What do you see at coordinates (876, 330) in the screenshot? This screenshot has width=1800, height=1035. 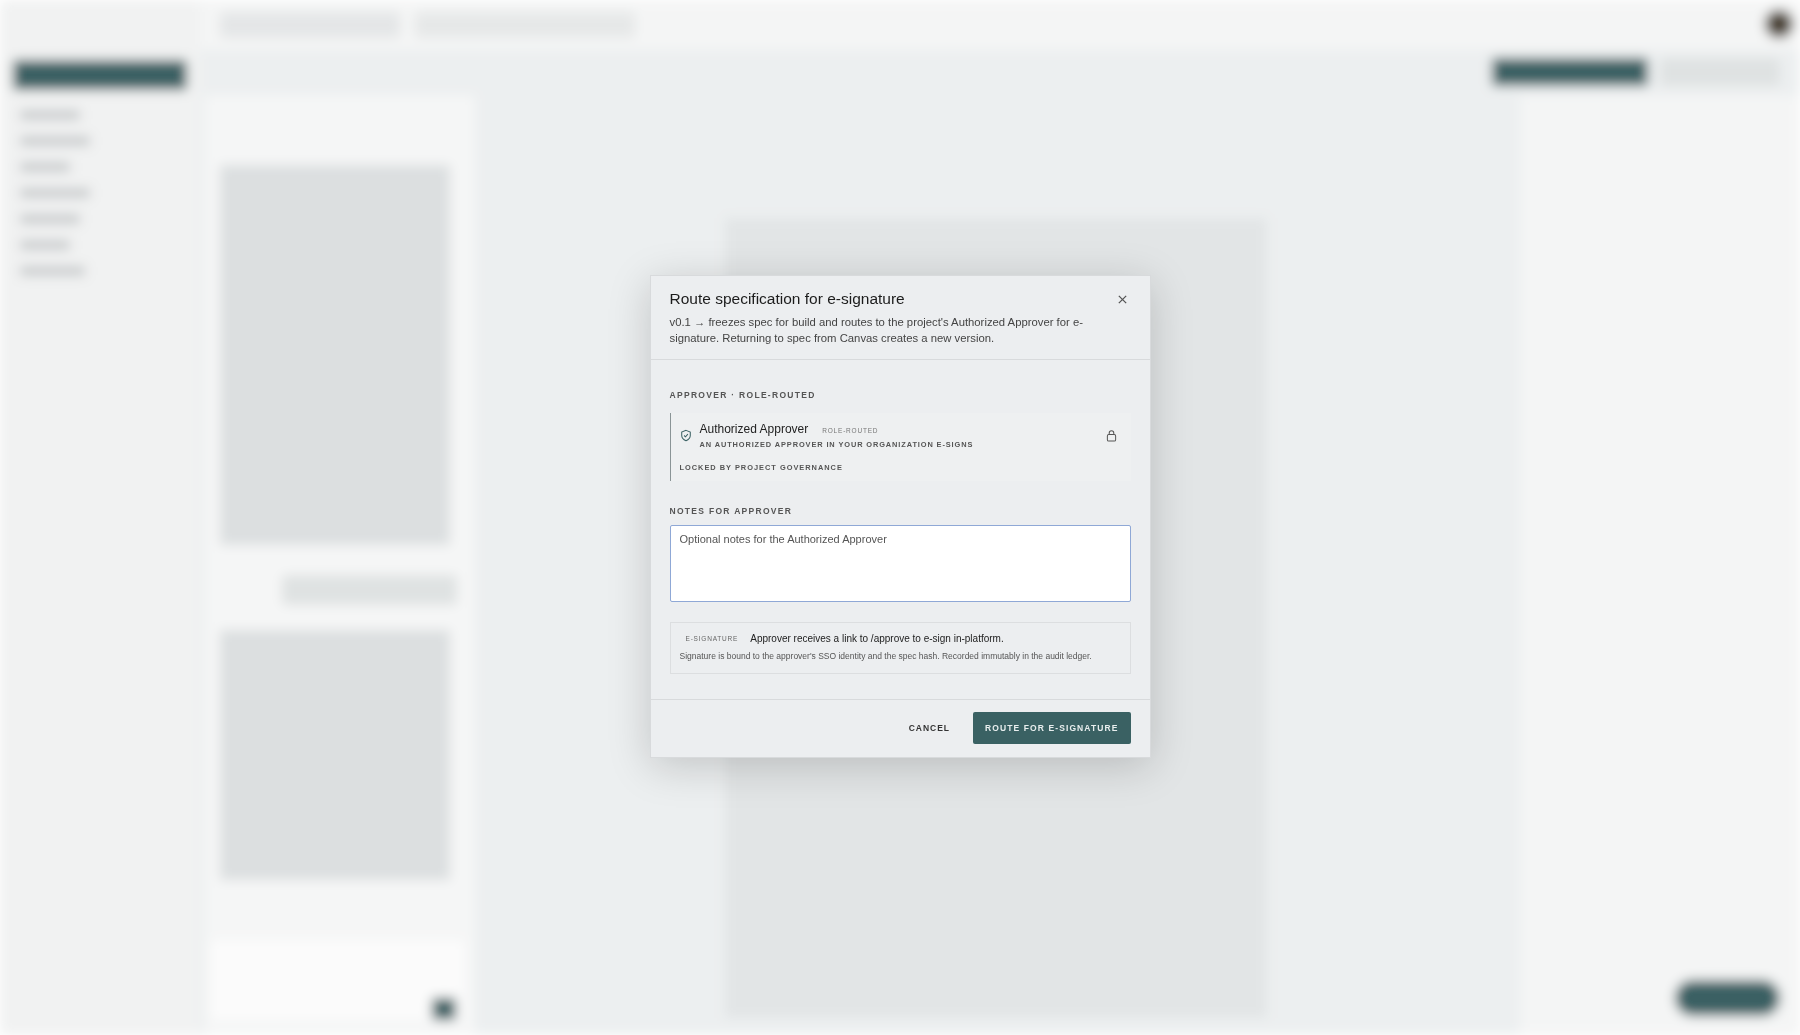 I see `dialog-description: v0.1 → freezes spec for build and routes to the project's Authorized Approver for e-signature. Returning to spec from Canvas creates a new version.` at bounding box center [876, 330].